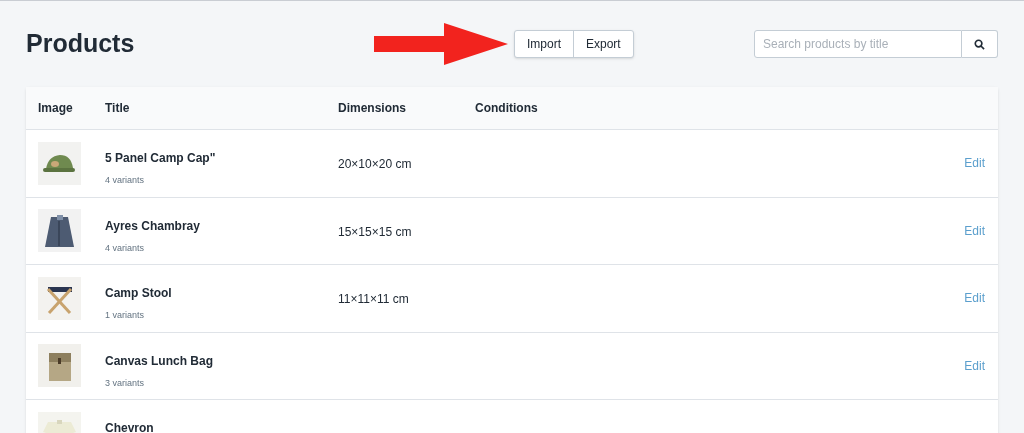 This screenshot has height=433, width=1024. What do you see at coordinates (139, 293) in the screenshot?
I see `product-title: Camp Stool` at bounding box center [139, 293].